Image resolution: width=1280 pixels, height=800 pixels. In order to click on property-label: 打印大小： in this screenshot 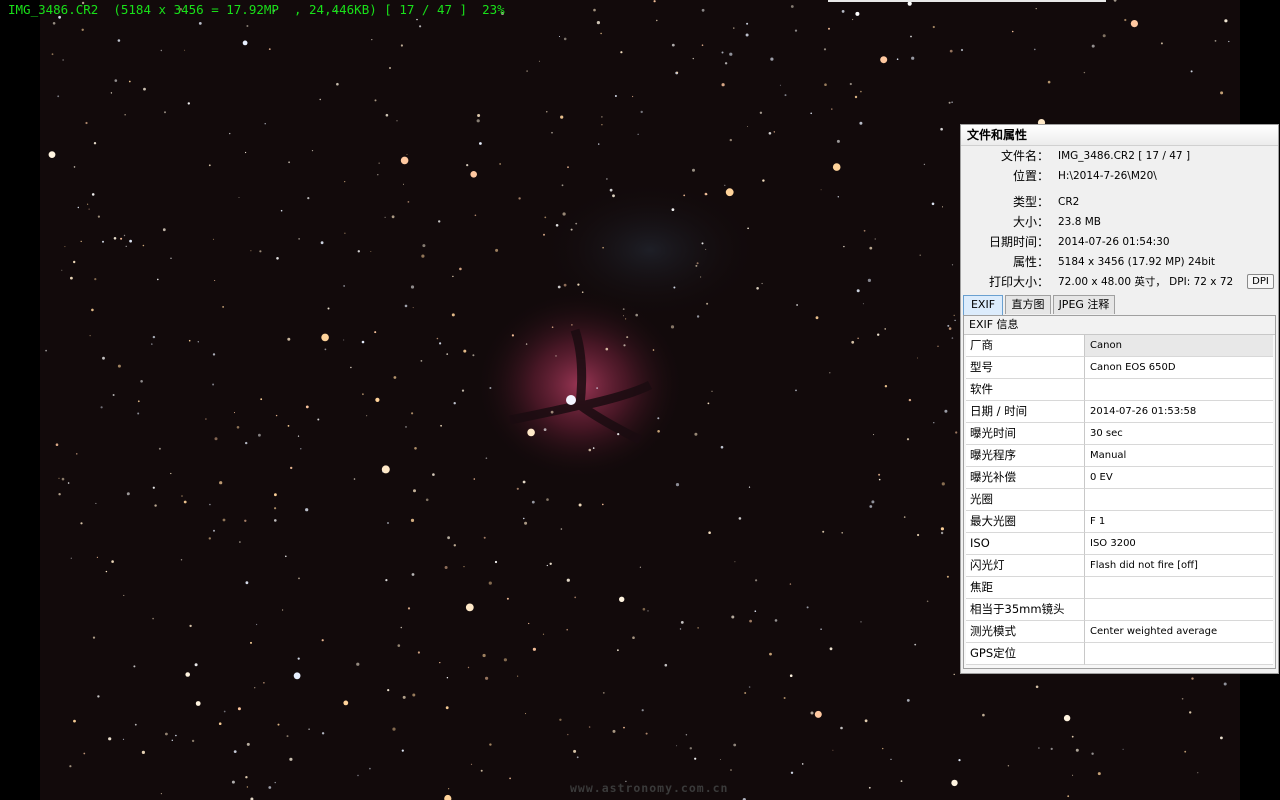, I will do `click(1018, 282)`.